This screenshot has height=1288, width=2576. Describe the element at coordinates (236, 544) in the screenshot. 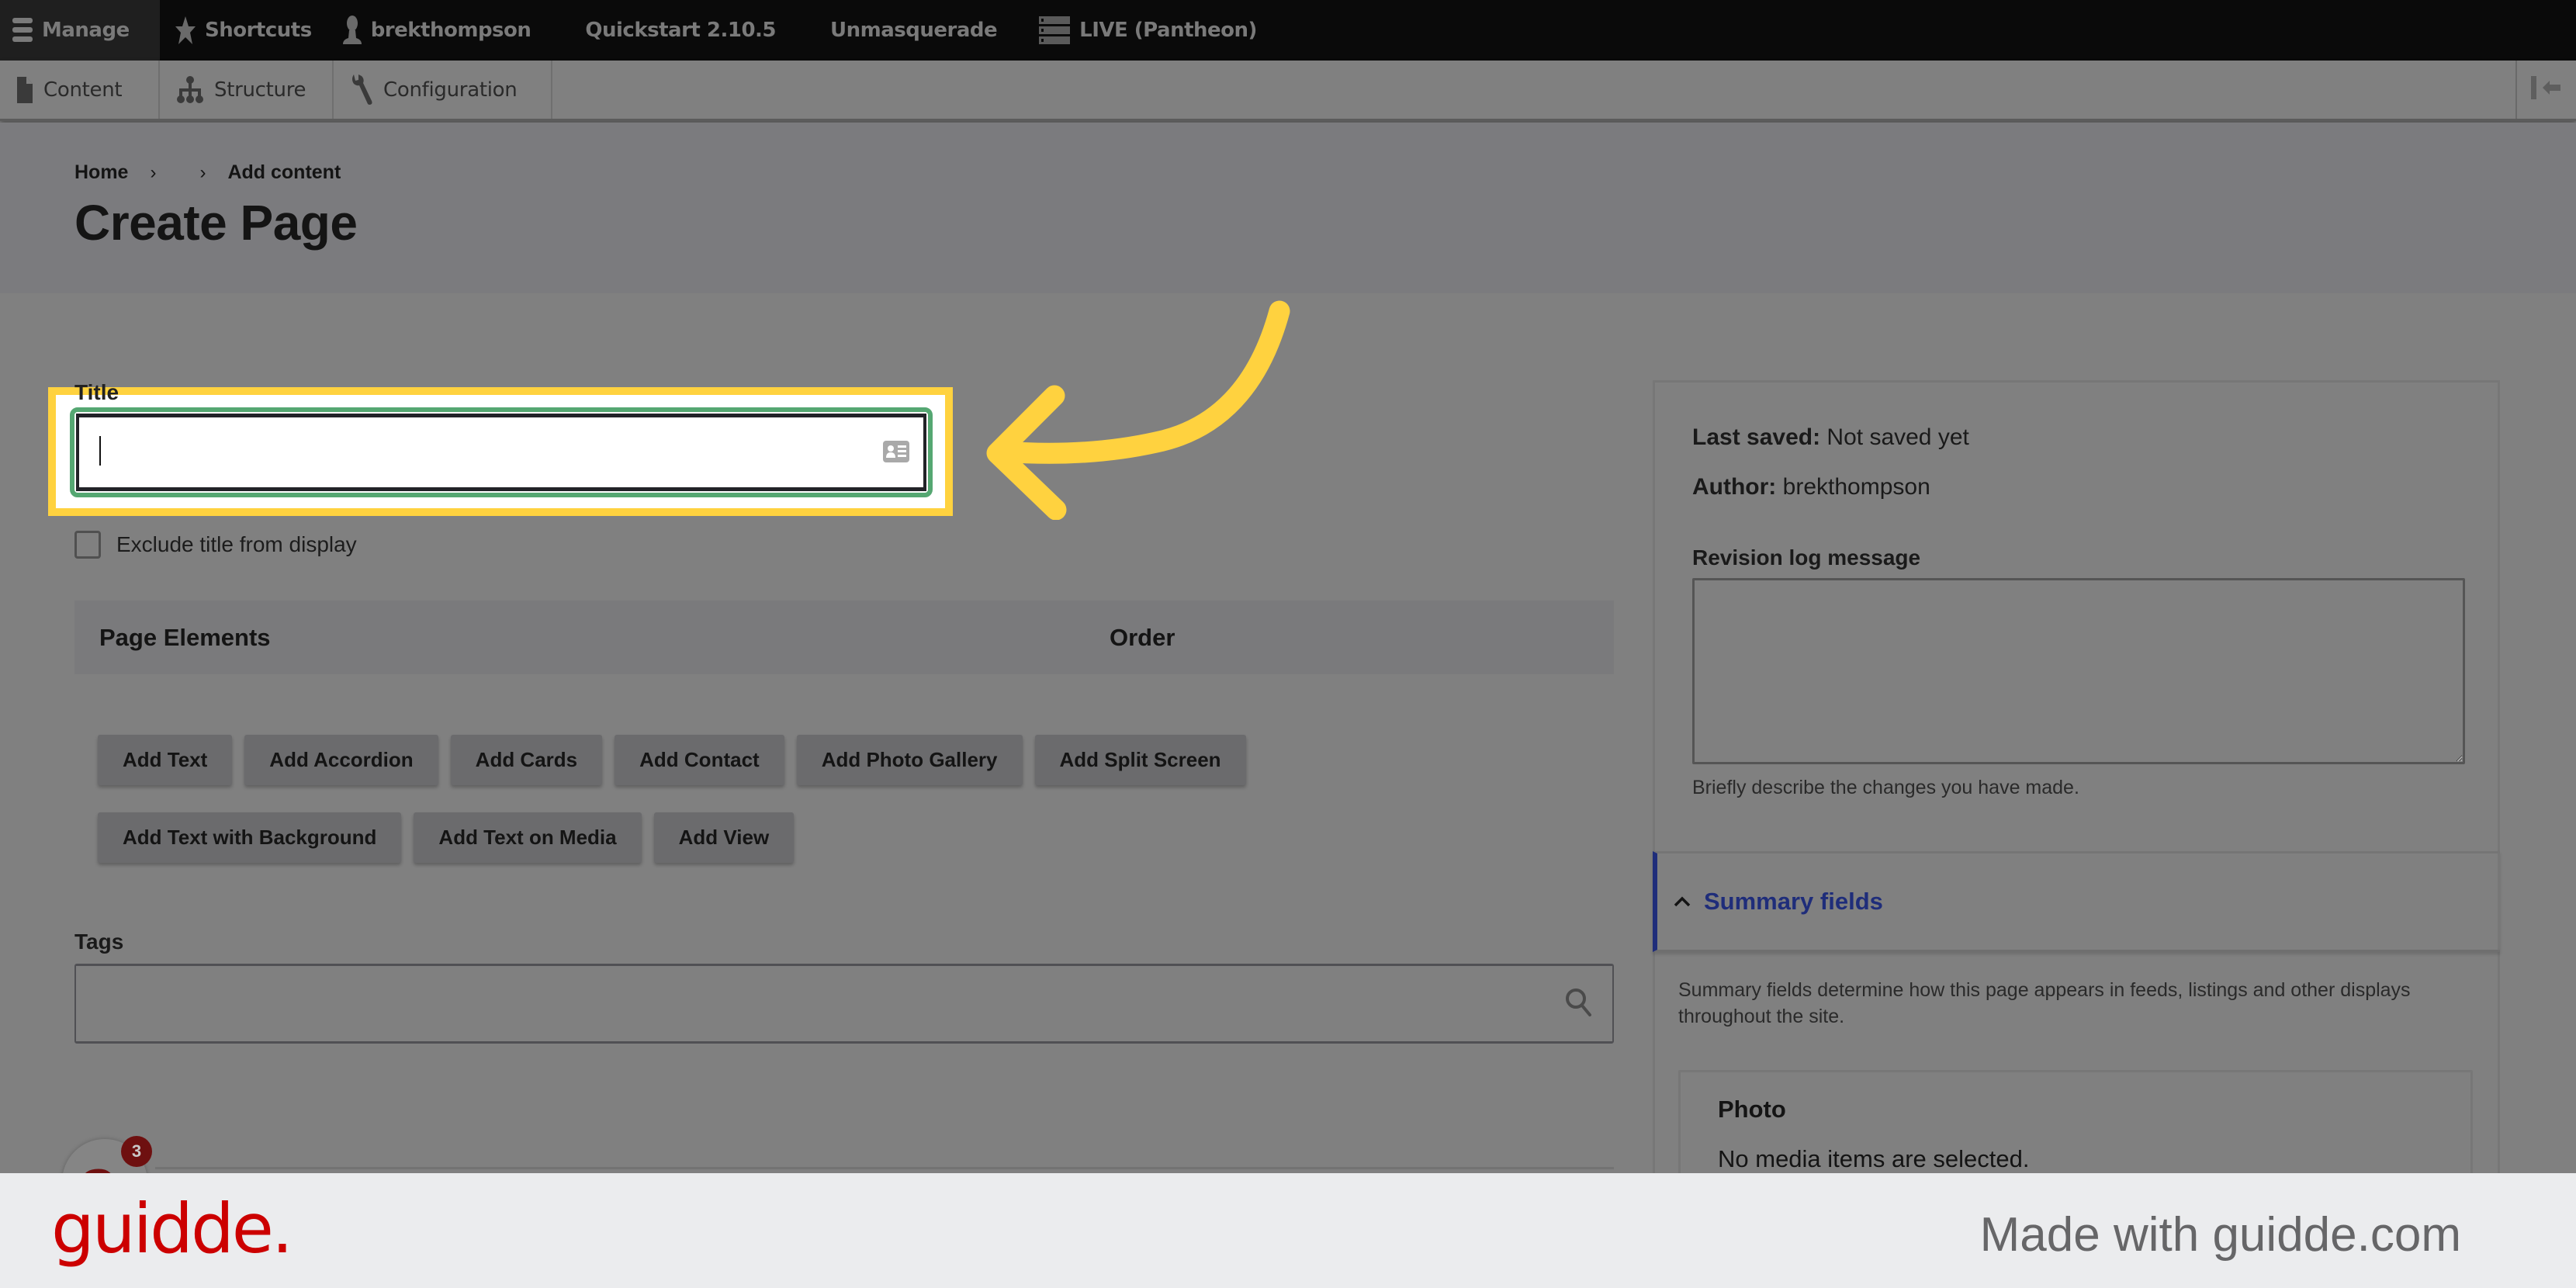

I see `exclude-title-label: Exclude title from display` at that location.